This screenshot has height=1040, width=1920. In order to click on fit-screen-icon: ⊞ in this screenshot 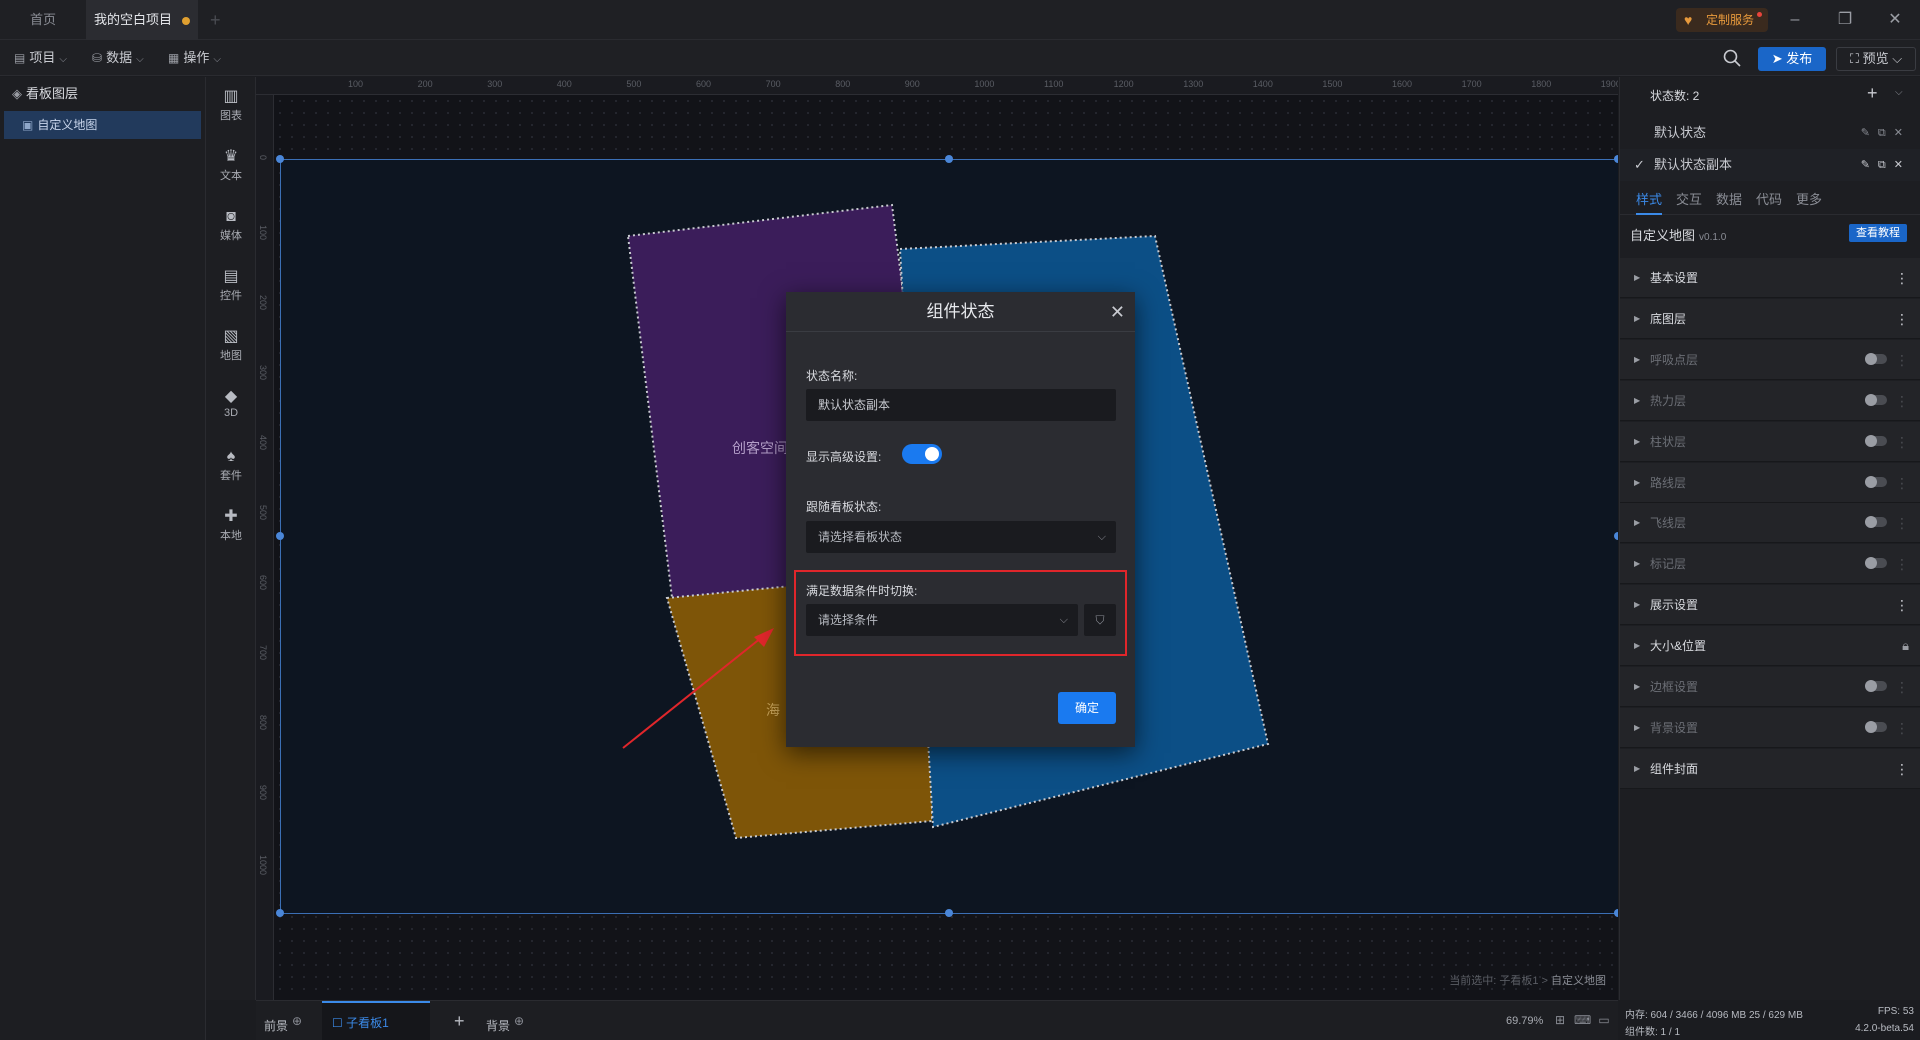, I will do `click(1560, 1021)`.